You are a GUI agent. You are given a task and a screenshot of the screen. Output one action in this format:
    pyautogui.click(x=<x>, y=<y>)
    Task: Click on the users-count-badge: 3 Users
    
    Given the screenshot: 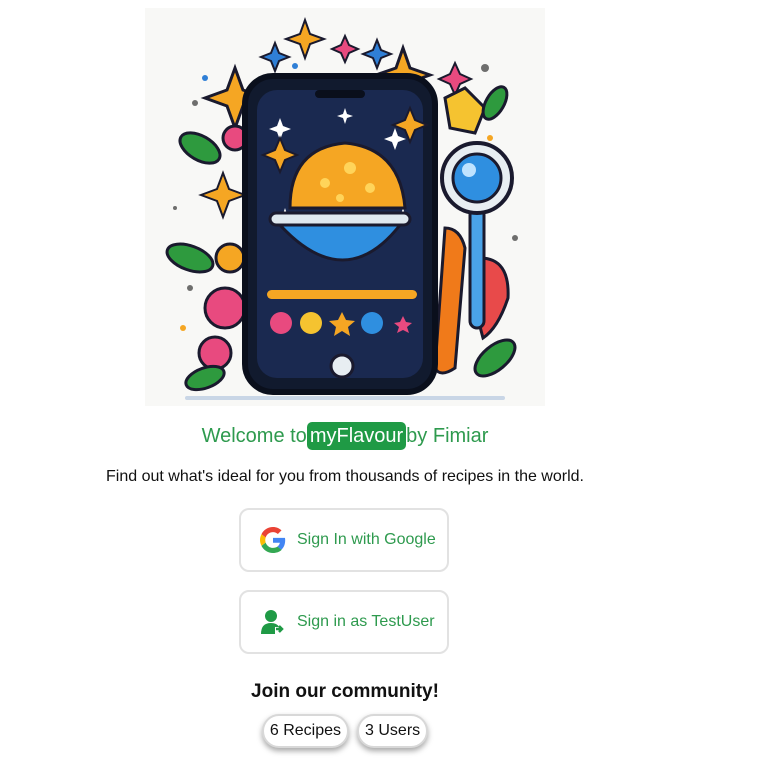 What is the action you would take?
    pyautogui.click(x=393, y=731)
    